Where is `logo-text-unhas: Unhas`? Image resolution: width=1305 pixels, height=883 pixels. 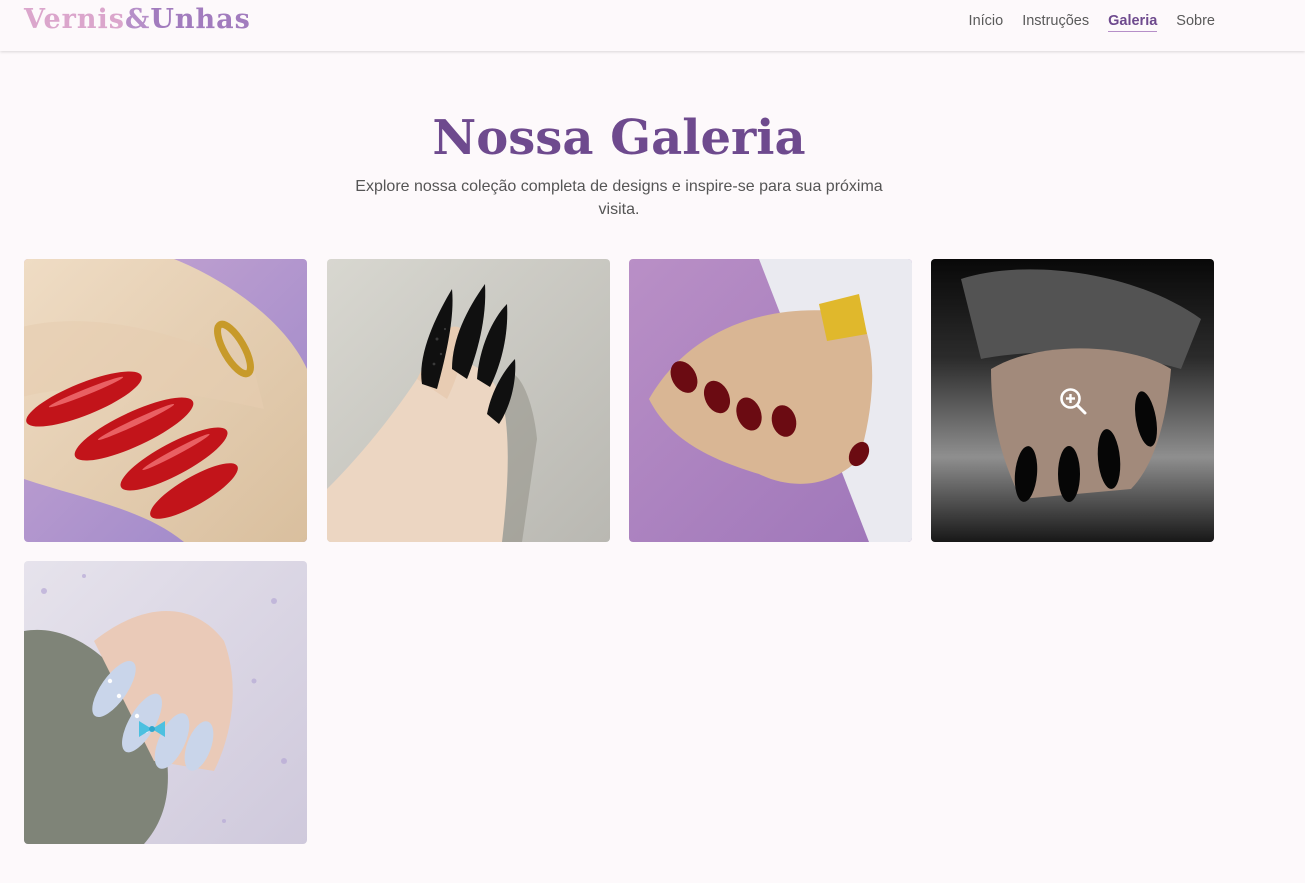
logo-text-unhas: Unhas is located at coordinates (200, 19).